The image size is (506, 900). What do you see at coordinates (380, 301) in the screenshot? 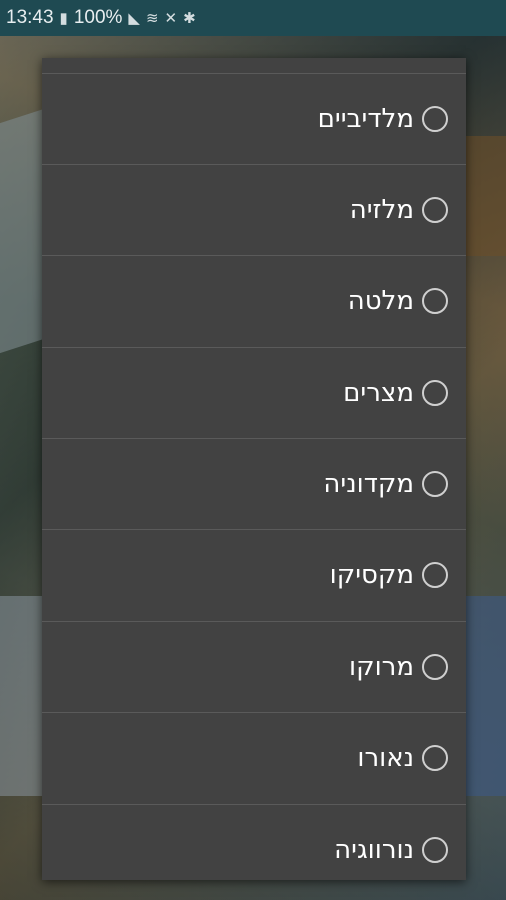
I see `option-label: מלטה` at bounding box center [380, 301].